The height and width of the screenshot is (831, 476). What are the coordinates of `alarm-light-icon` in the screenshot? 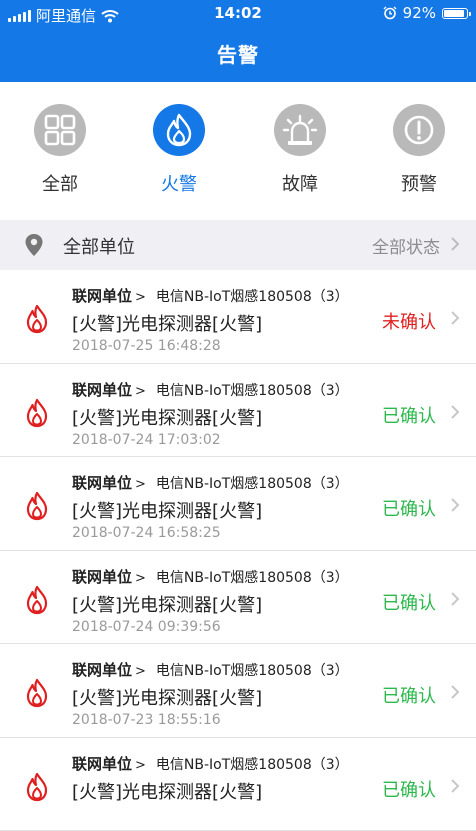 It's located at (300, 130).